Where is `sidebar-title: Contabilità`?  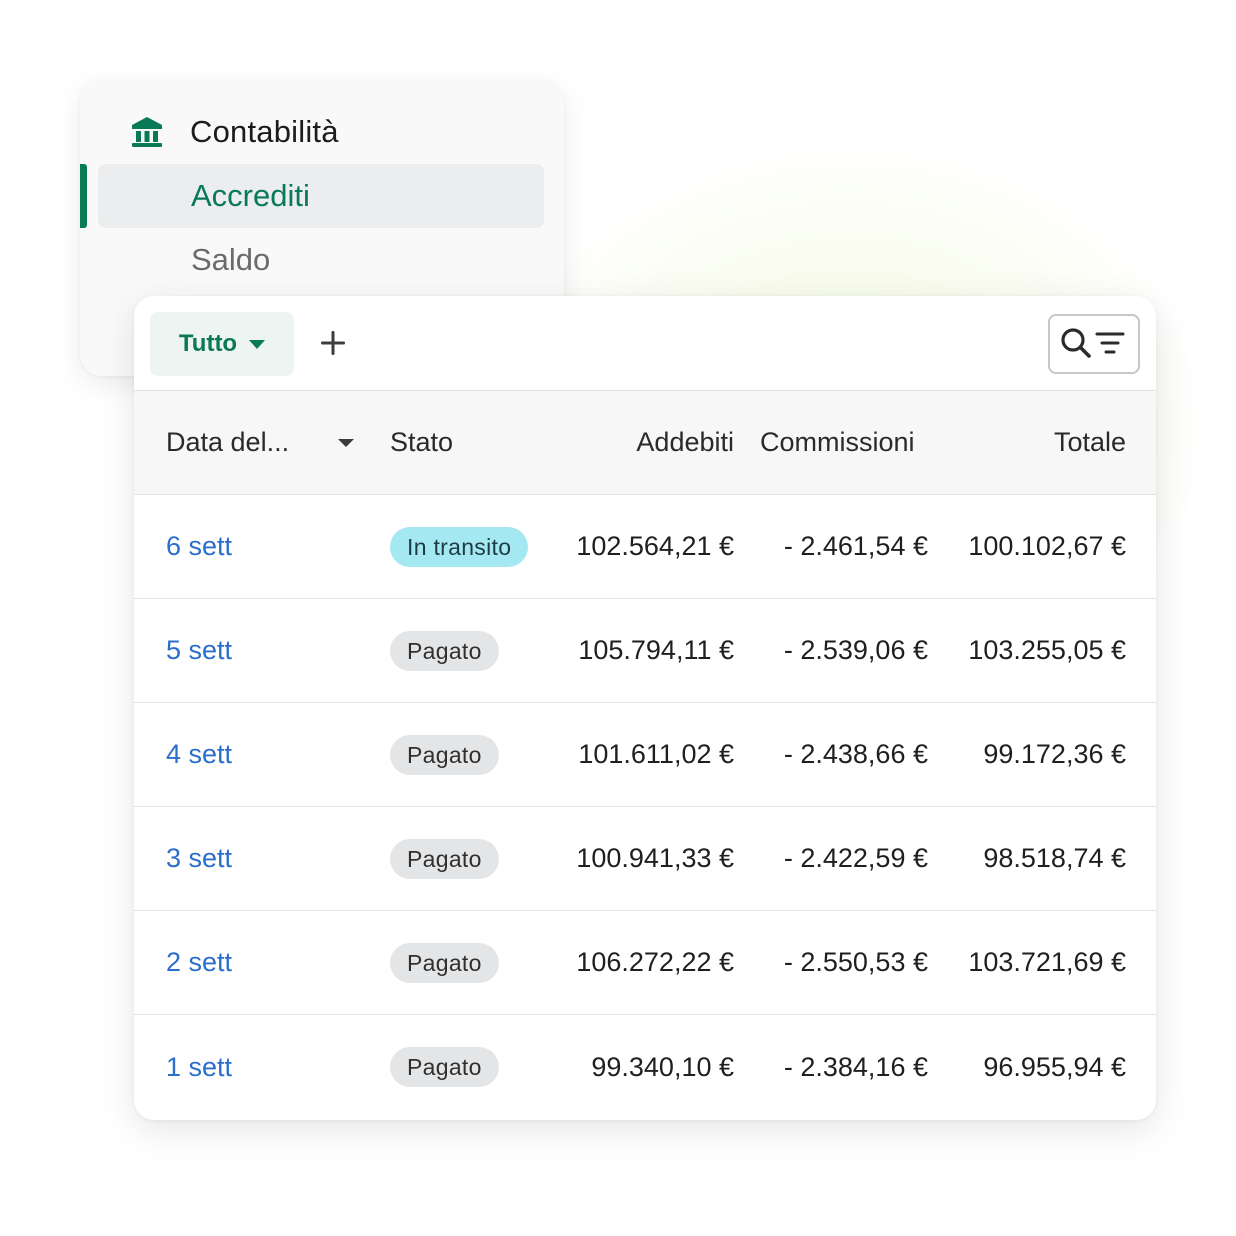 sidebar-title: Contabilità is located at coordinates (264, 131).